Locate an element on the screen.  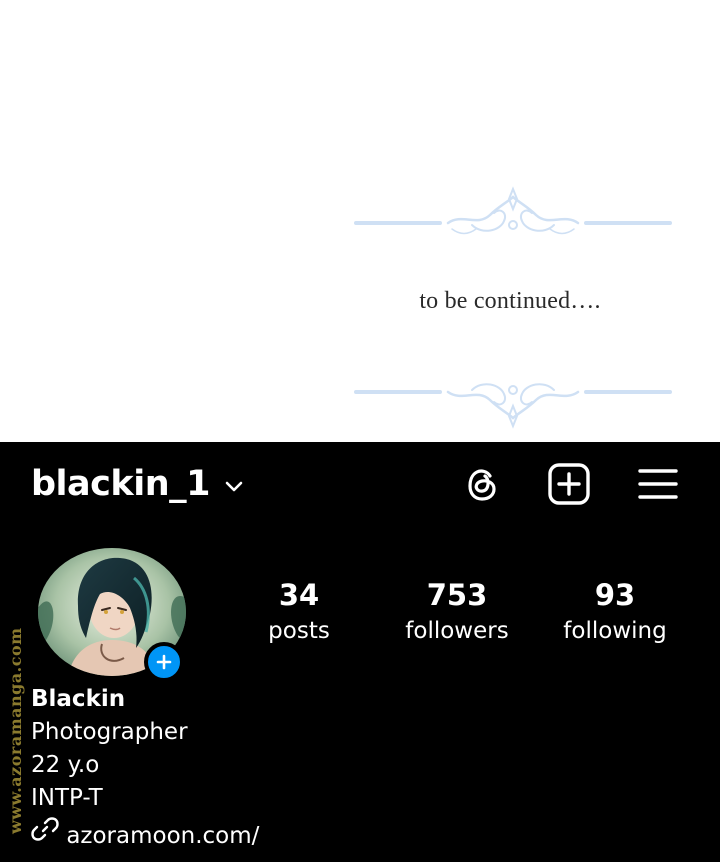
ornament-divider-bottom is located at coordinates (513, 406).